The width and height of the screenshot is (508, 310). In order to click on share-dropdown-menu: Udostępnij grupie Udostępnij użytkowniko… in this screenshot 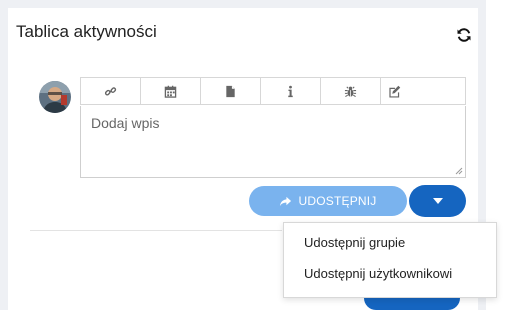, I will do `click(390, 260)`.